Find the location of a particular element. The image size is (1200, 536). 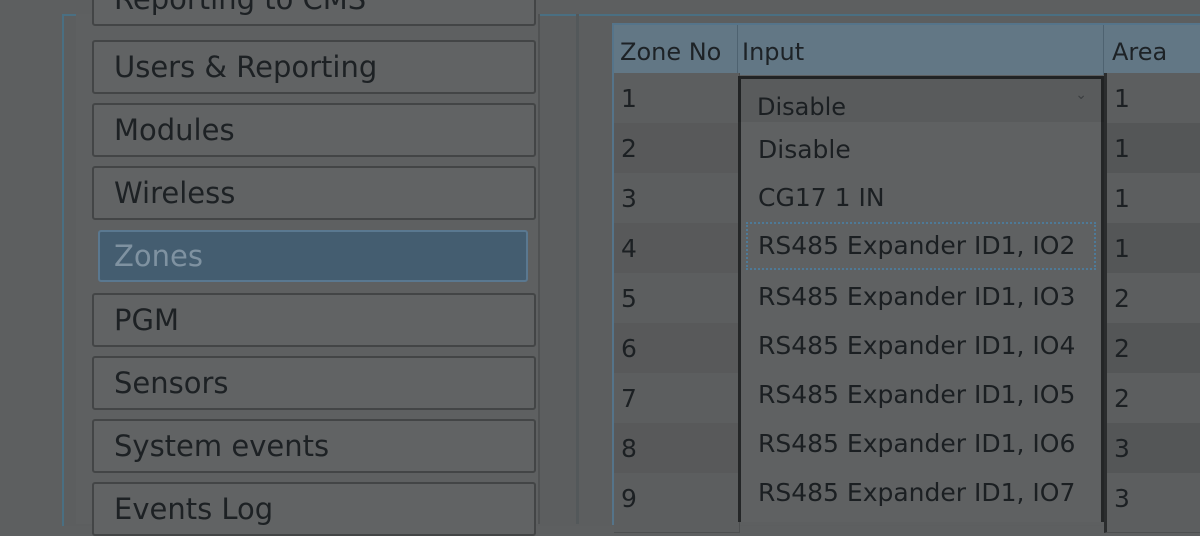

column-header-area: Area is located at coordinates (1152, 50).